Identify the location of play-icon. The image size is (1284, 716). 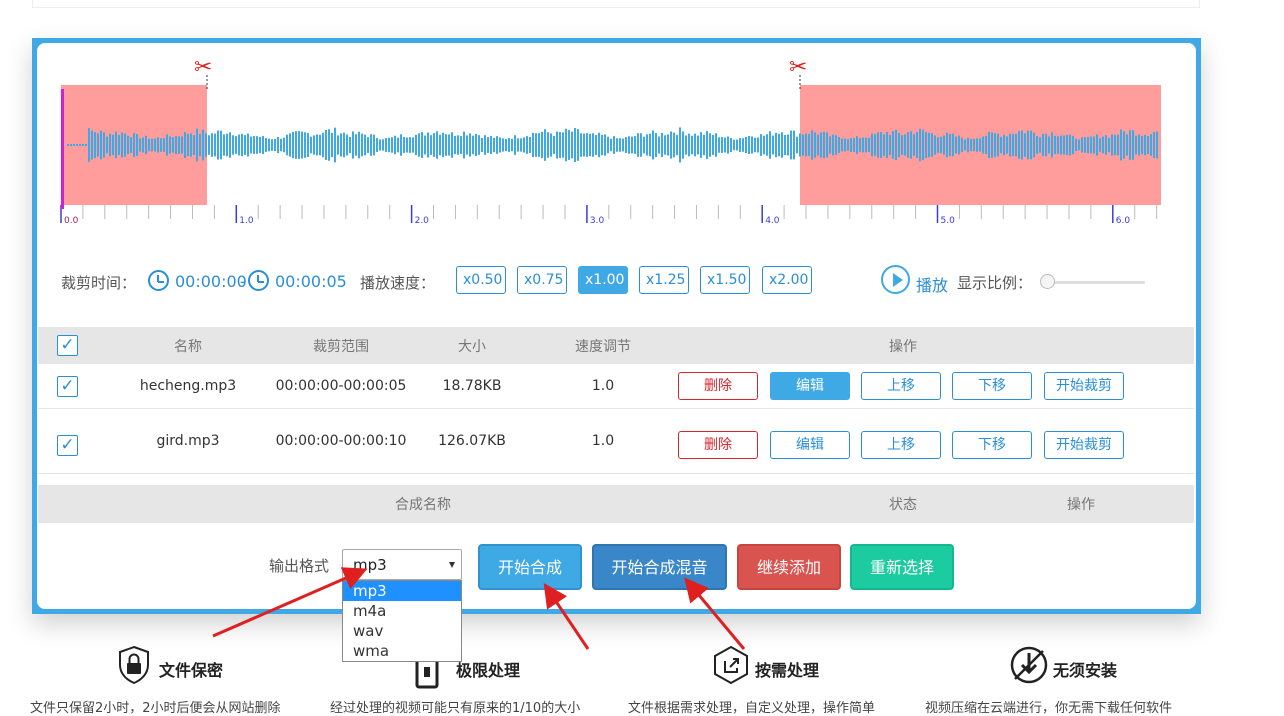
(895, 279).